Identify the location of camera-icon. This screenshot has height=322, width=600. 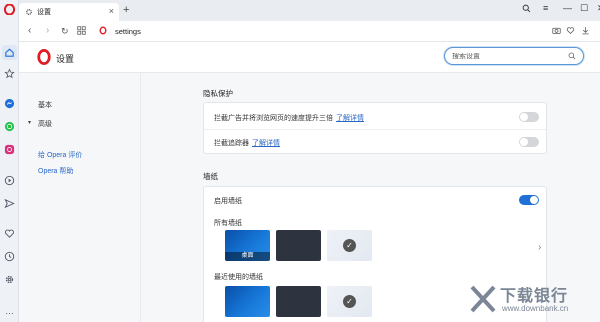
(556, 31).